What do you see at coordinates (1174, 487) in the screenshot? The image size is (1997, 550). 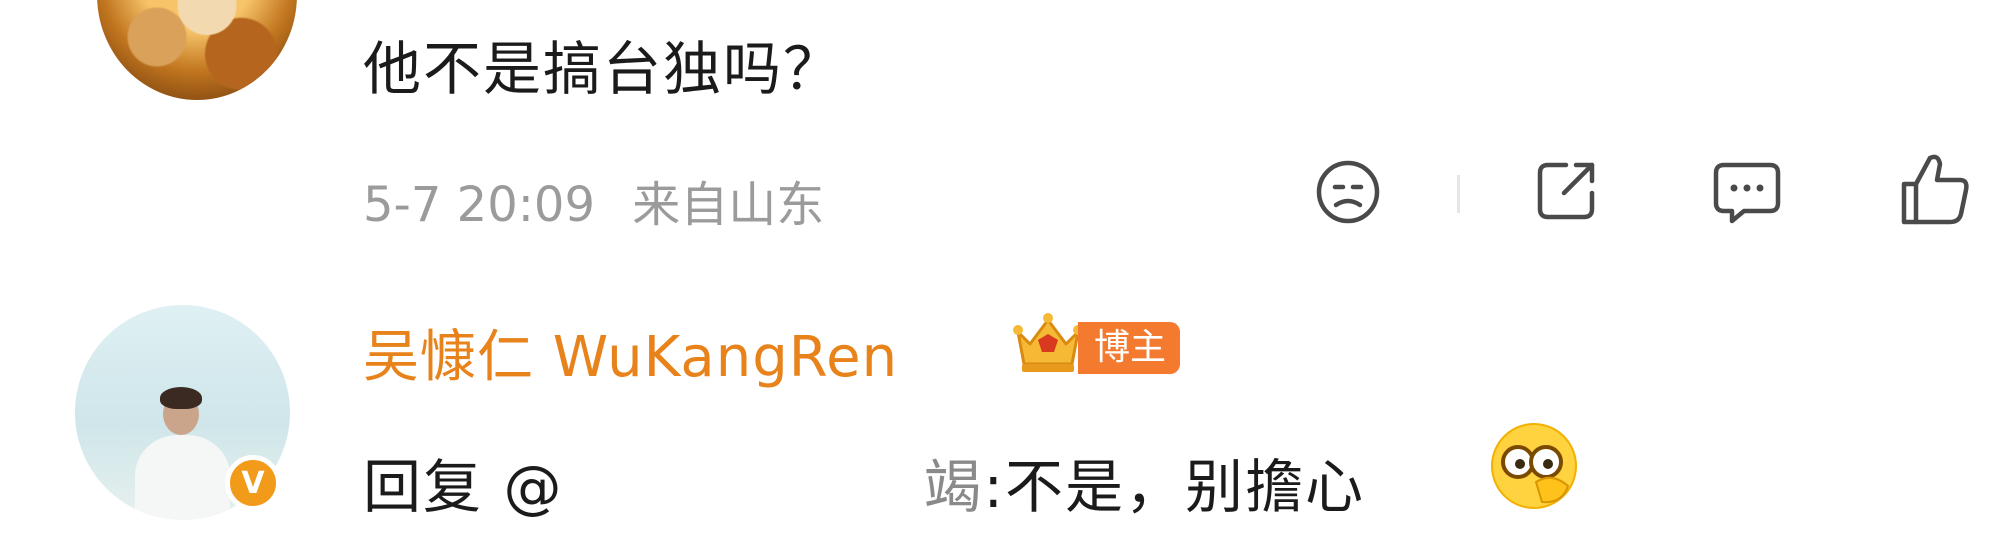 I see `reply-text: :不是，别擔心` at bounding box center [1174, 487].